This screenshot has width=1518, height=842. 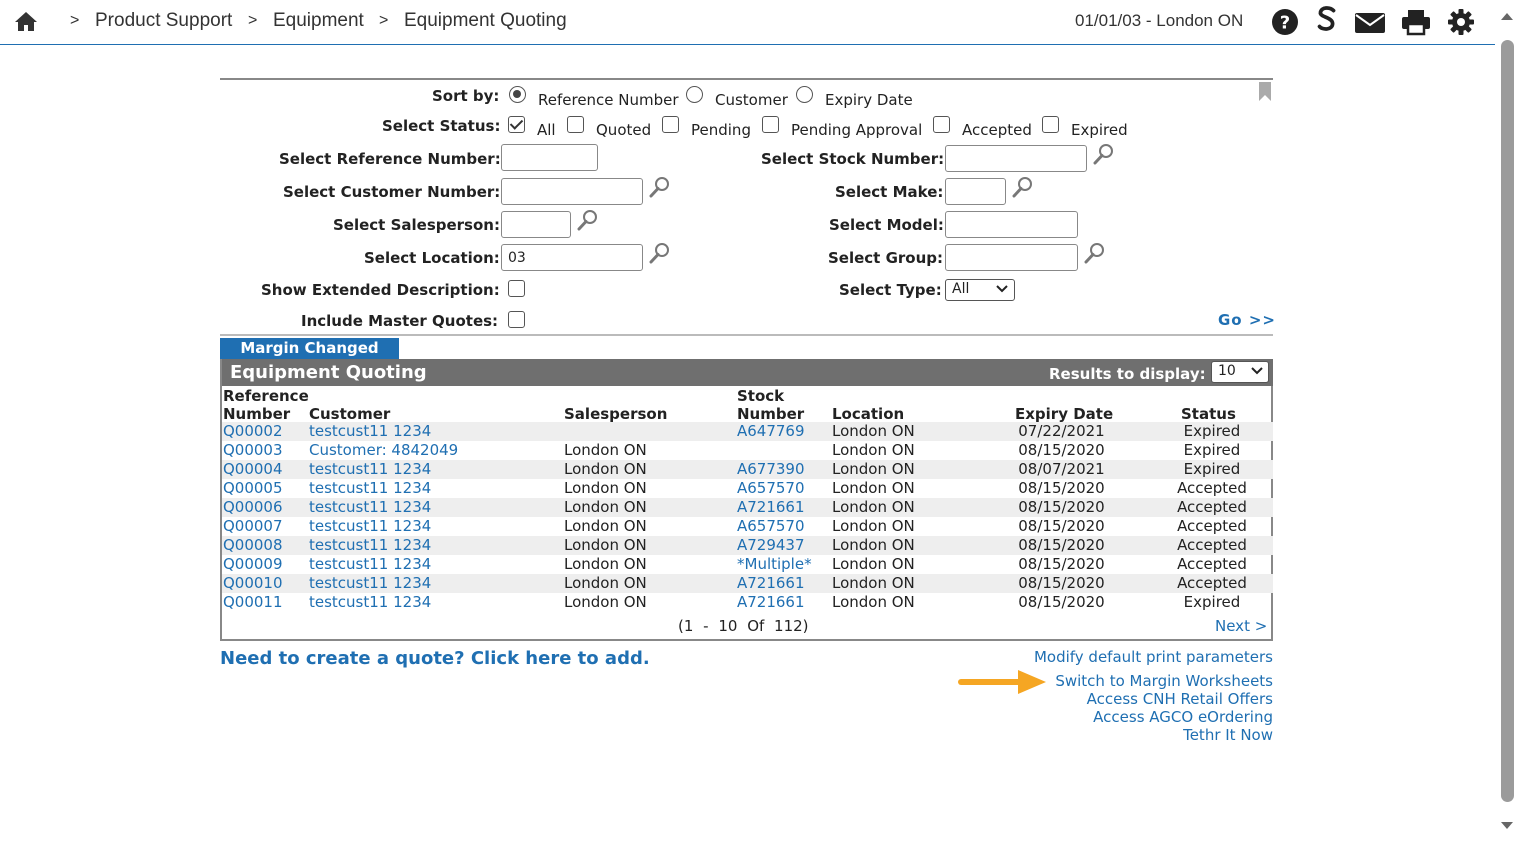 I want to click on cell-stock-number: A647769, so click(x=771, y=431).